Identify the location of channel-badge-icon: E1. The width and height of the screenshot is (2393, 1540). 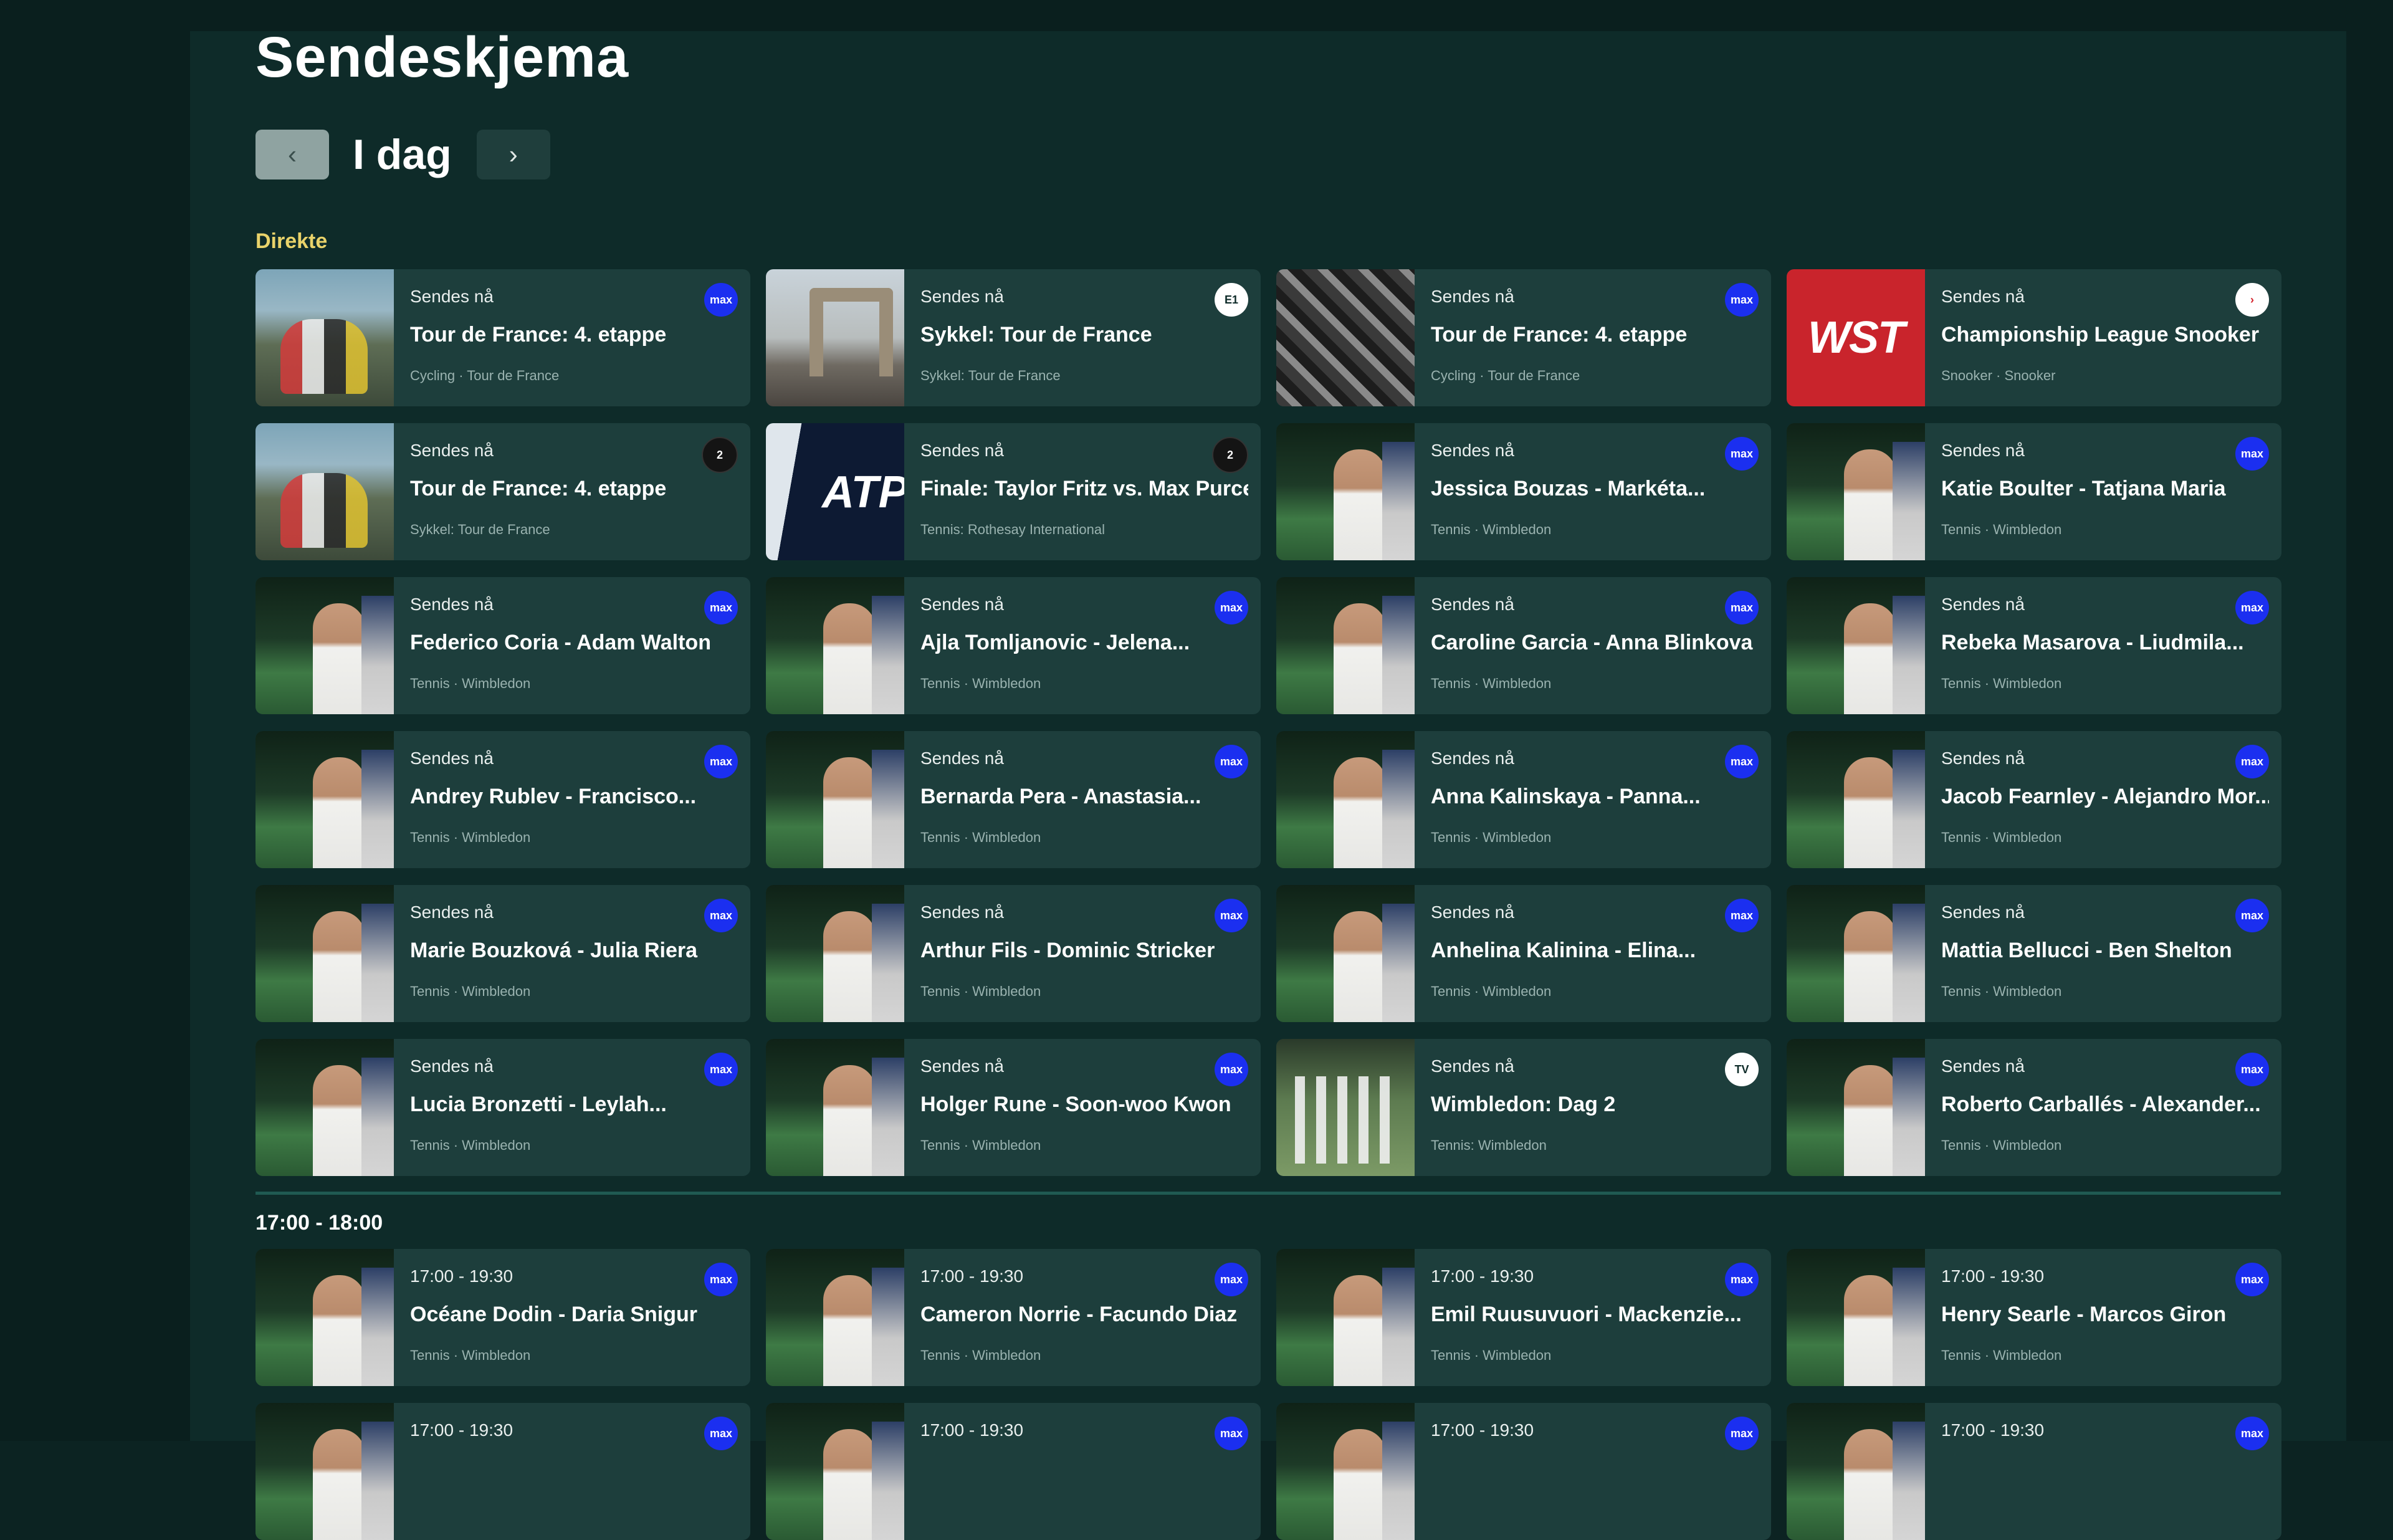
(1231, 300).